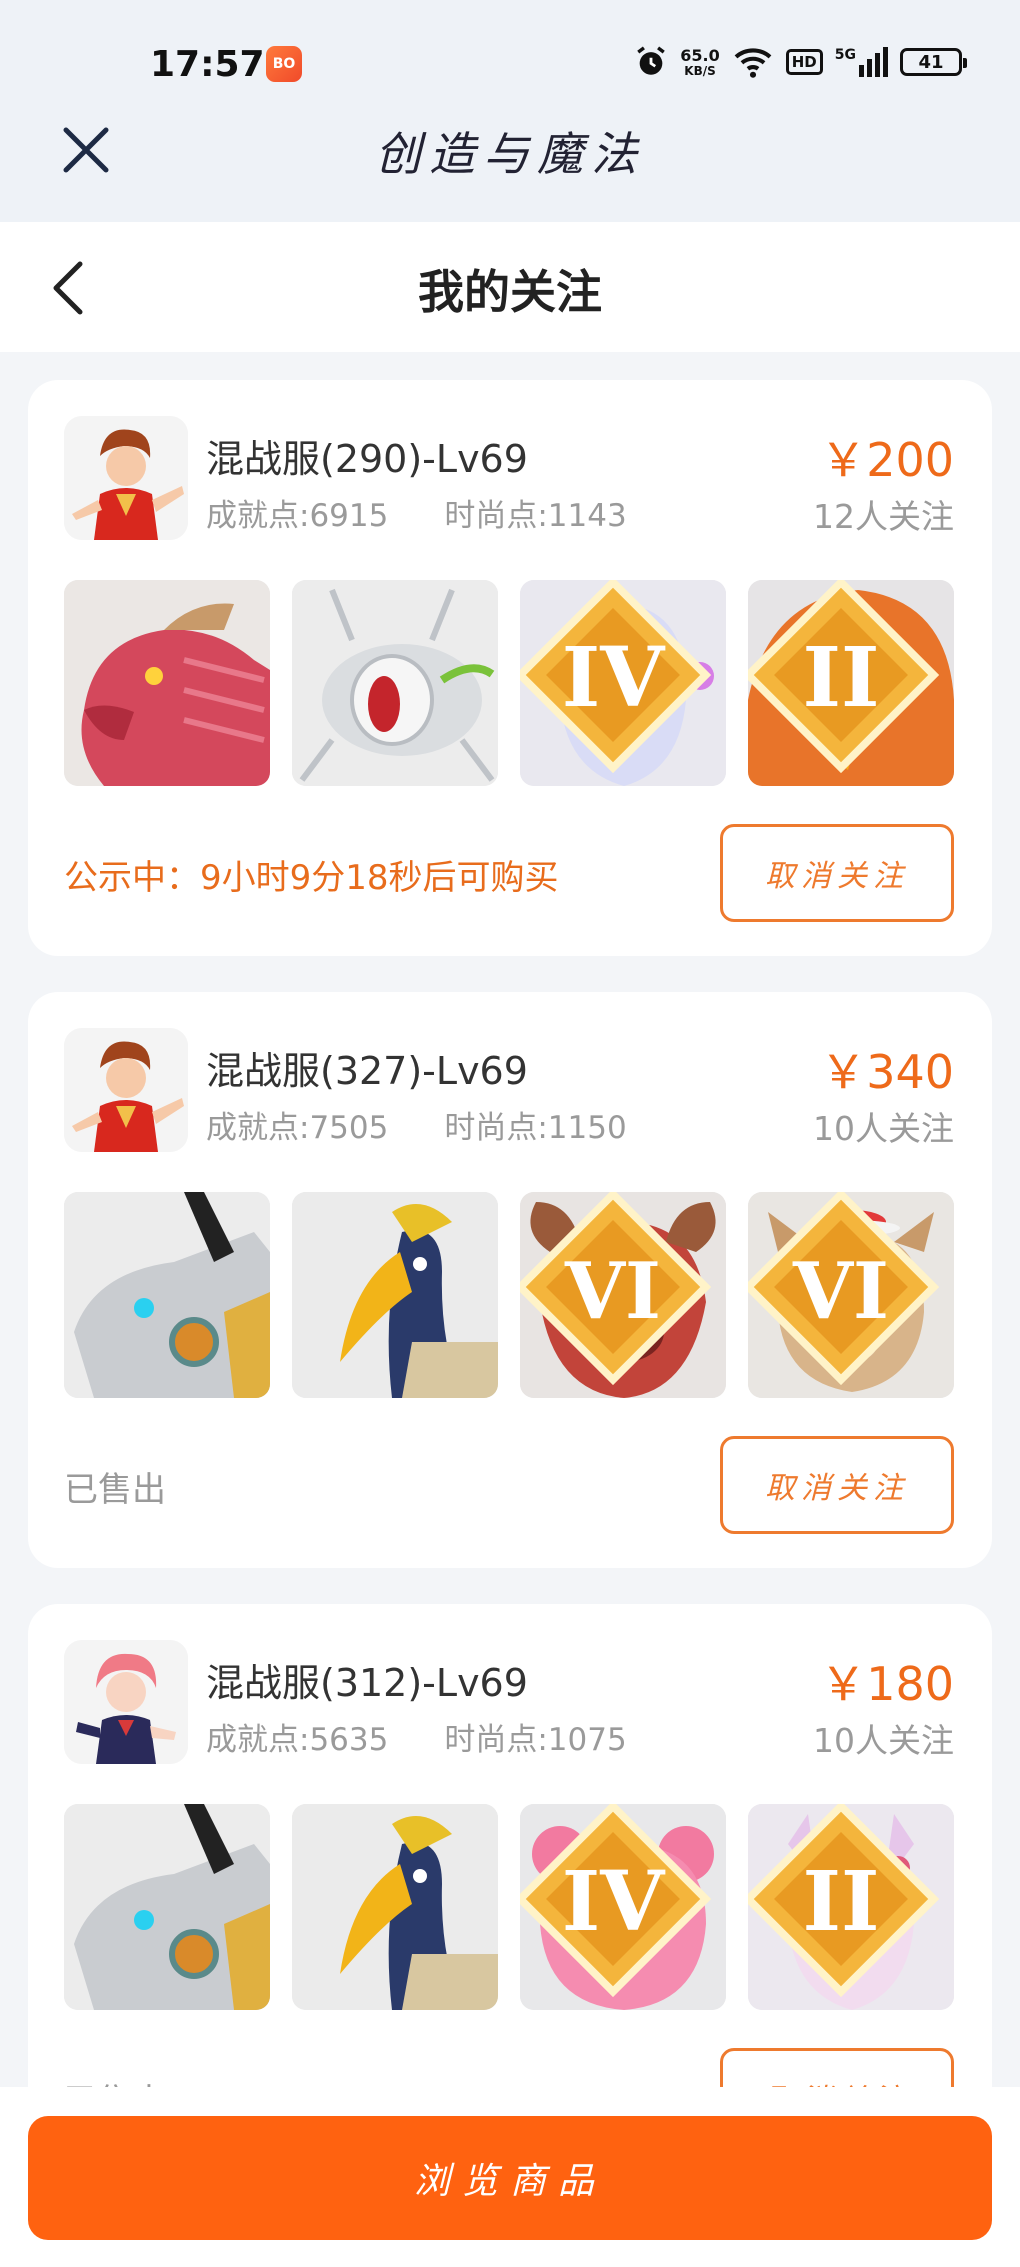  I want to click on status-bar: 17:57 BO 65.0 KB/S HD 5G 41, so click(510, 60).